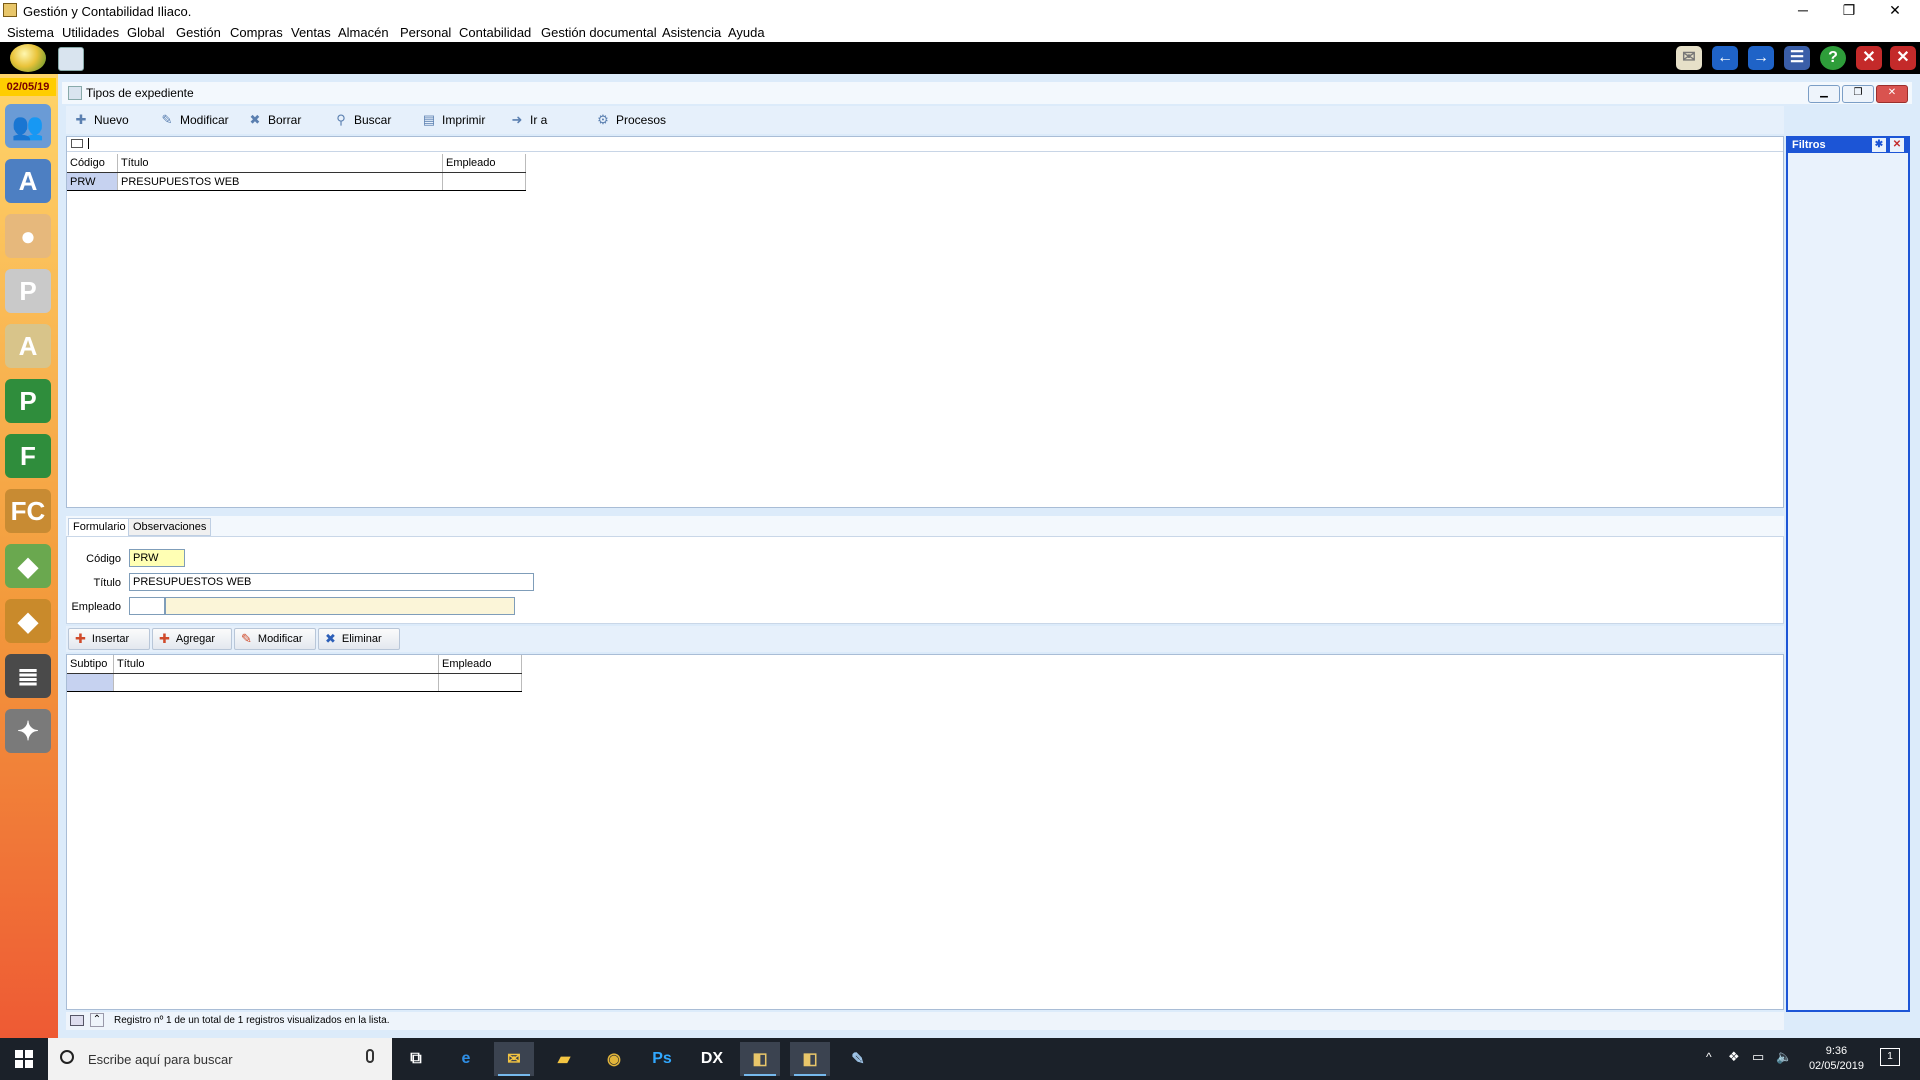  I want to click on user-a-icon: A, so click(28, 346).